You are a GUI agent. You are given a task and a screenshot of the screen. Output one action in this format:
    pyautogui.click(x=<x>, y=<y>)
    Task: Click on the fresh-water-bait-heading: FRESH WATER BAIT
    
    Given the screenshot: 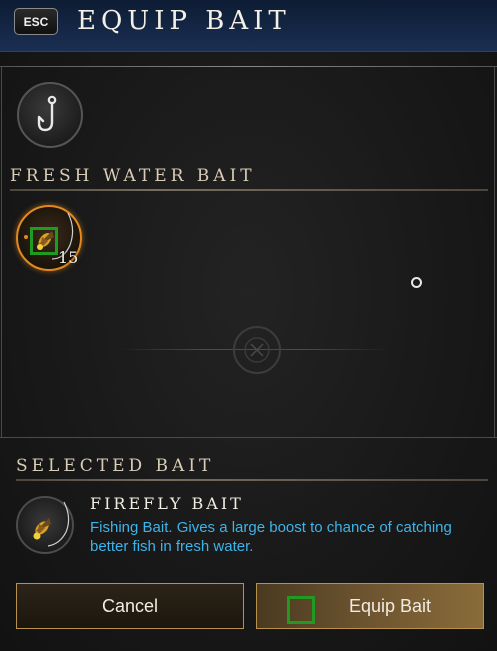 What is the action you would take?
    pyautogui.click(x=133, y=176)
    